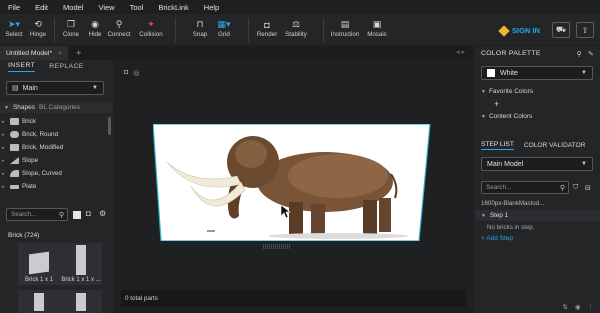 The width and height of the screenshot is (600, 313). I want to click on hide-tool: ◉ Hide, so click(95, 28).